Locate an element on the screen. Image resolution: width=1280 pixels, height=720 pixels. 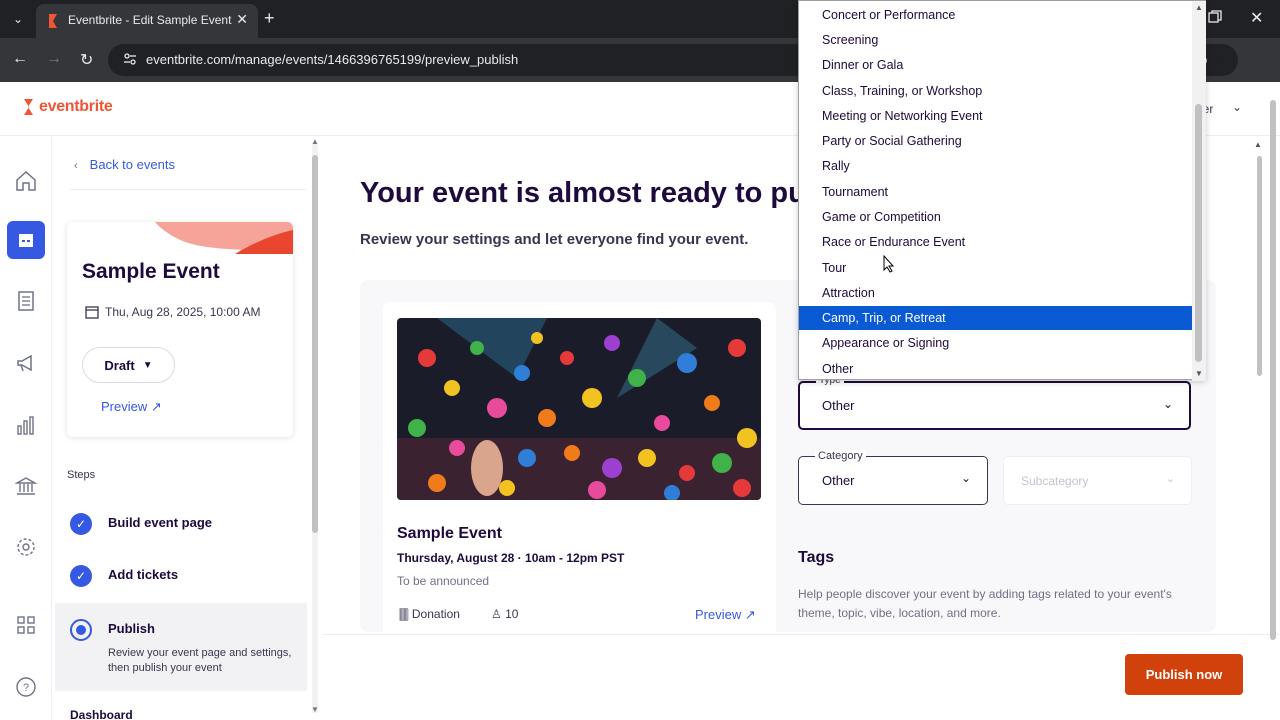
site-info-icon is located at coordinates (130, 59).